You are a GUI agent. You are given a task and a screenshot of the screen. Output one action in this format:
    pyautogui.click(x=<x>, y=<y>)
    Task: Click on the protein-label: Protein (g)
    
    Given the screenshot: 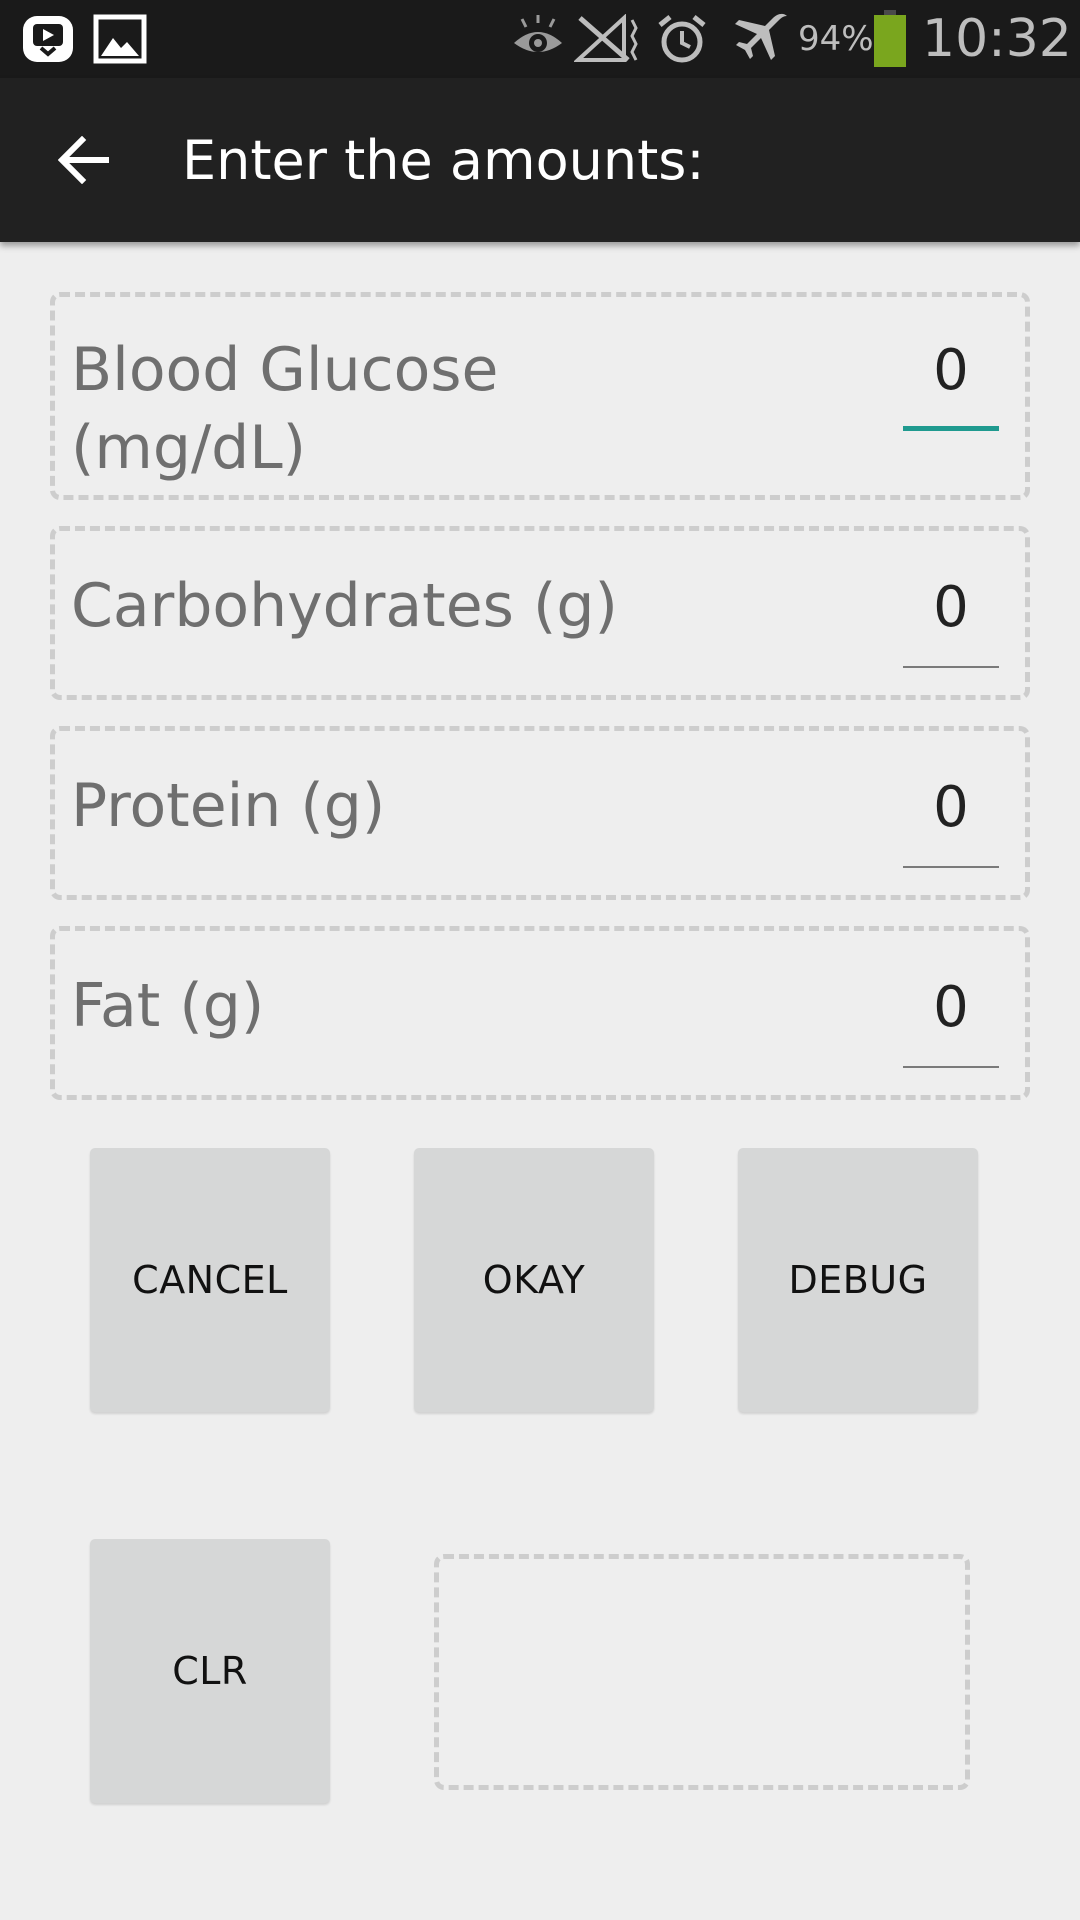 What is the action you would take?
    pyautogui.click(x=228, y=806)
    